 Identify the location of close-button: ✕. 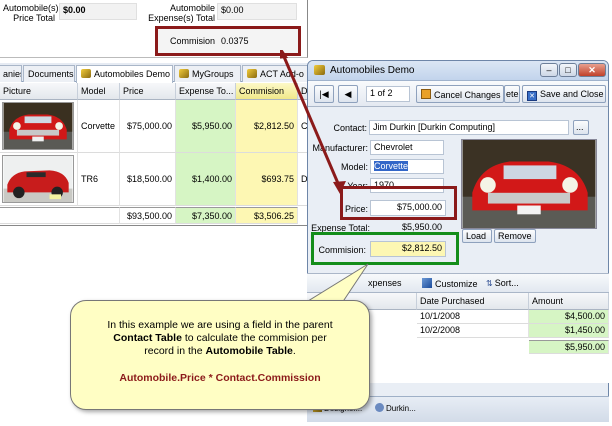
(592, 70).